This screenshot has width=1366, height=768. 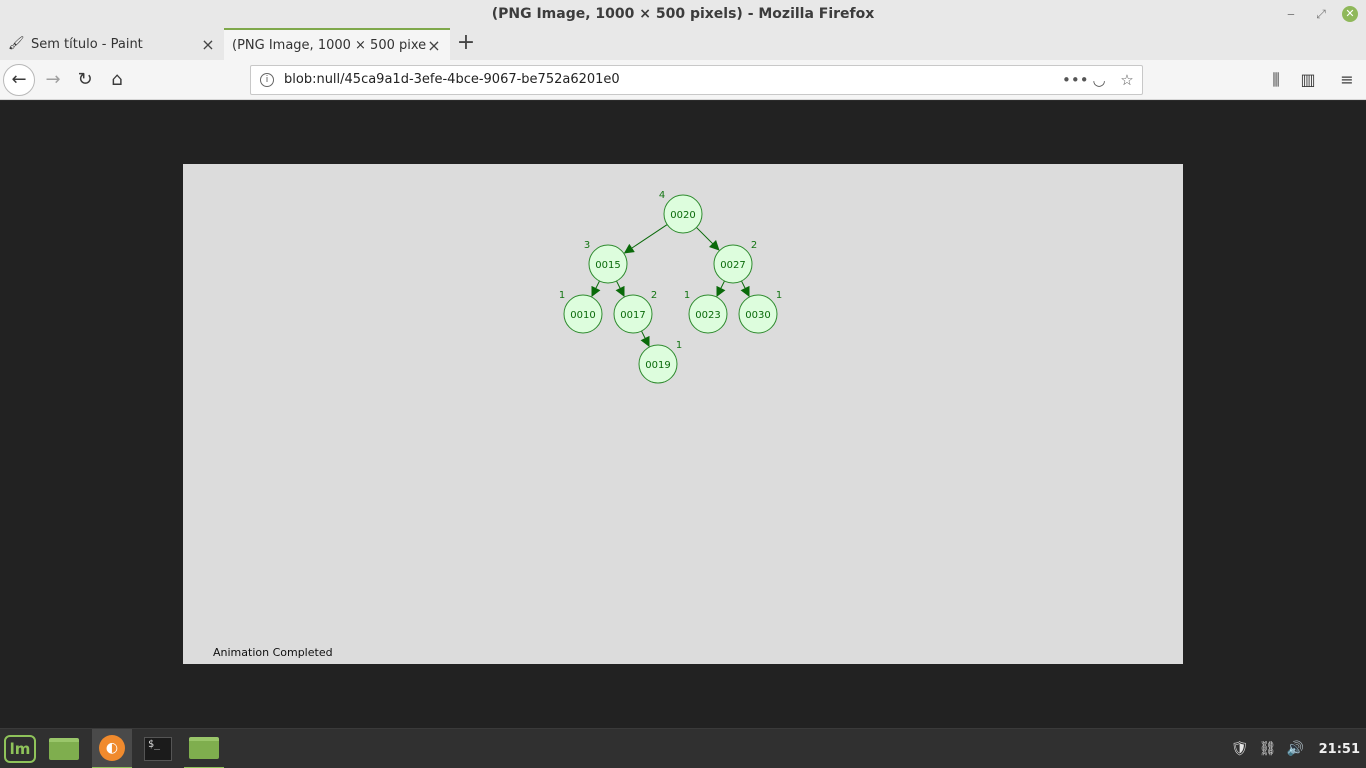 I want to click on tree-node-label: 0020, so click(x=682, y=215).